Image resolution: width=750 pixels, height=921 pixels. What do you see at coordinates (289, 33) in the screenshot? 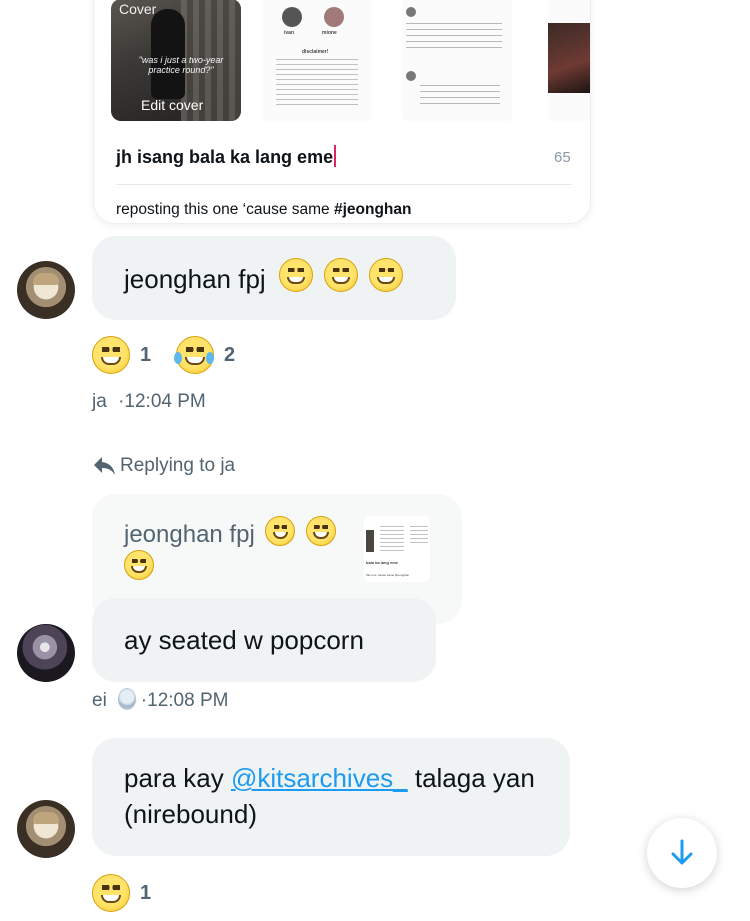
I see `thumb-name-1: ivan` at bounding box center [289, 33].